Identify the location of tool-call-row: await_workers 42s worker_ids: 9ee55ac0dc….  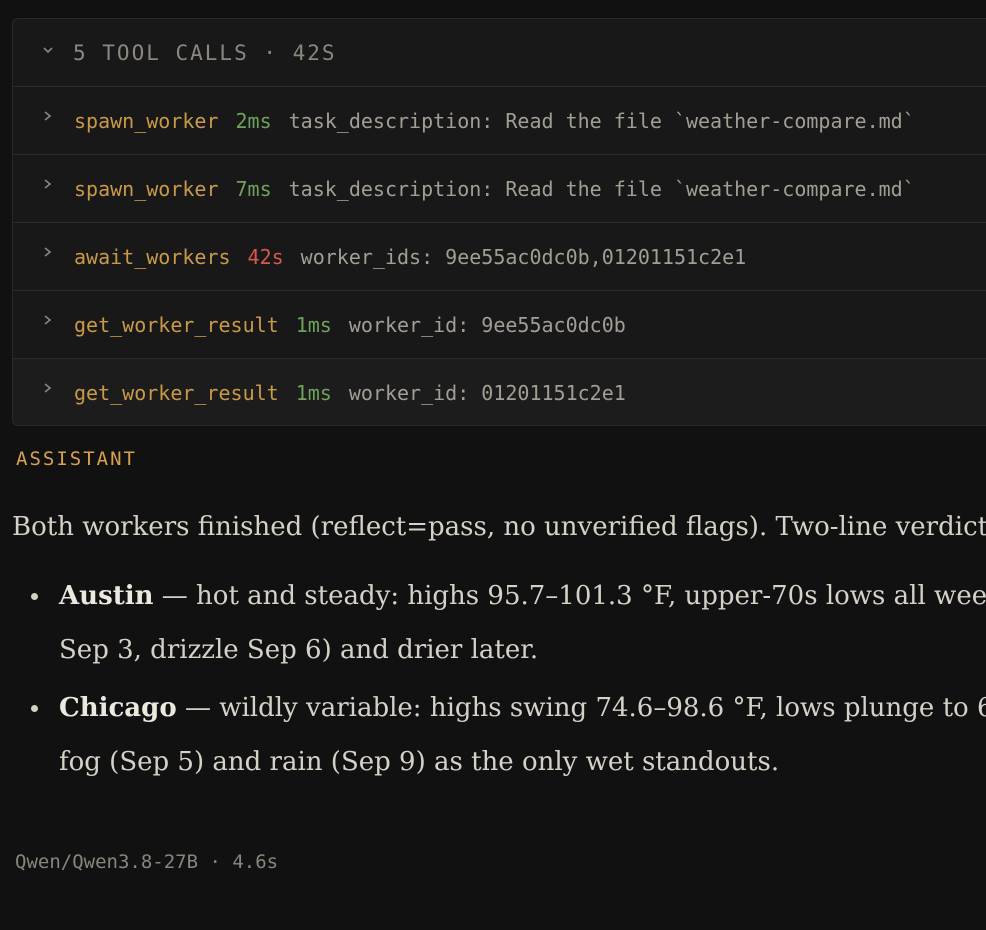
(499, 257).